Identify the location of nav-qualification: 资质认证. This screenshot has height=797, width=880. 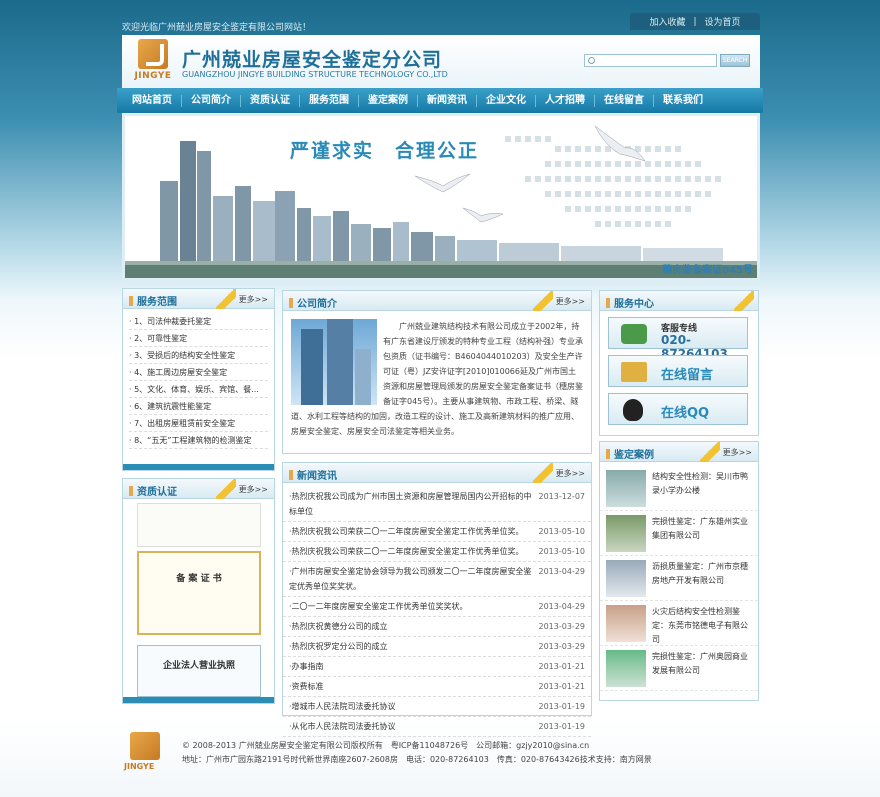
(270, 100).